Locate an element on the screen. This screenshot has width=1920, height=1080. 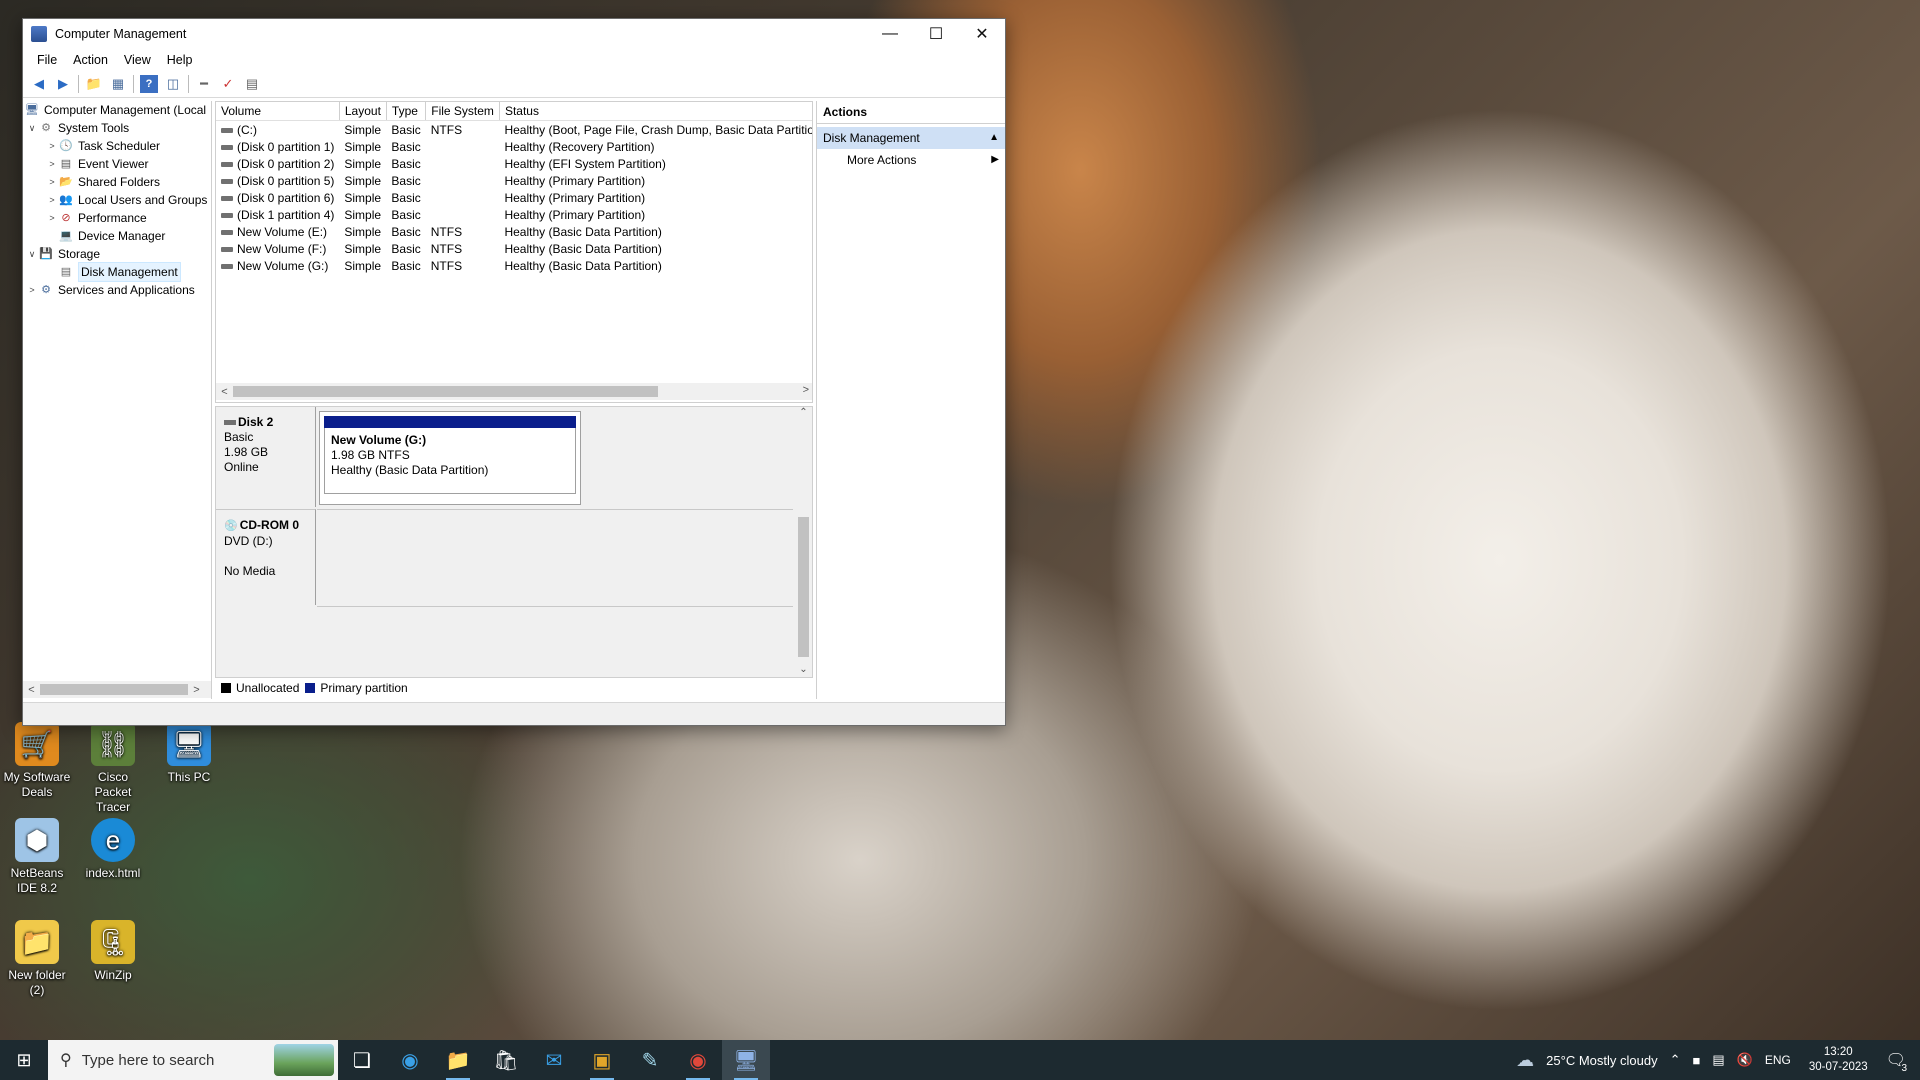
connect-icon: ━ is located at coordinates (204, 84).